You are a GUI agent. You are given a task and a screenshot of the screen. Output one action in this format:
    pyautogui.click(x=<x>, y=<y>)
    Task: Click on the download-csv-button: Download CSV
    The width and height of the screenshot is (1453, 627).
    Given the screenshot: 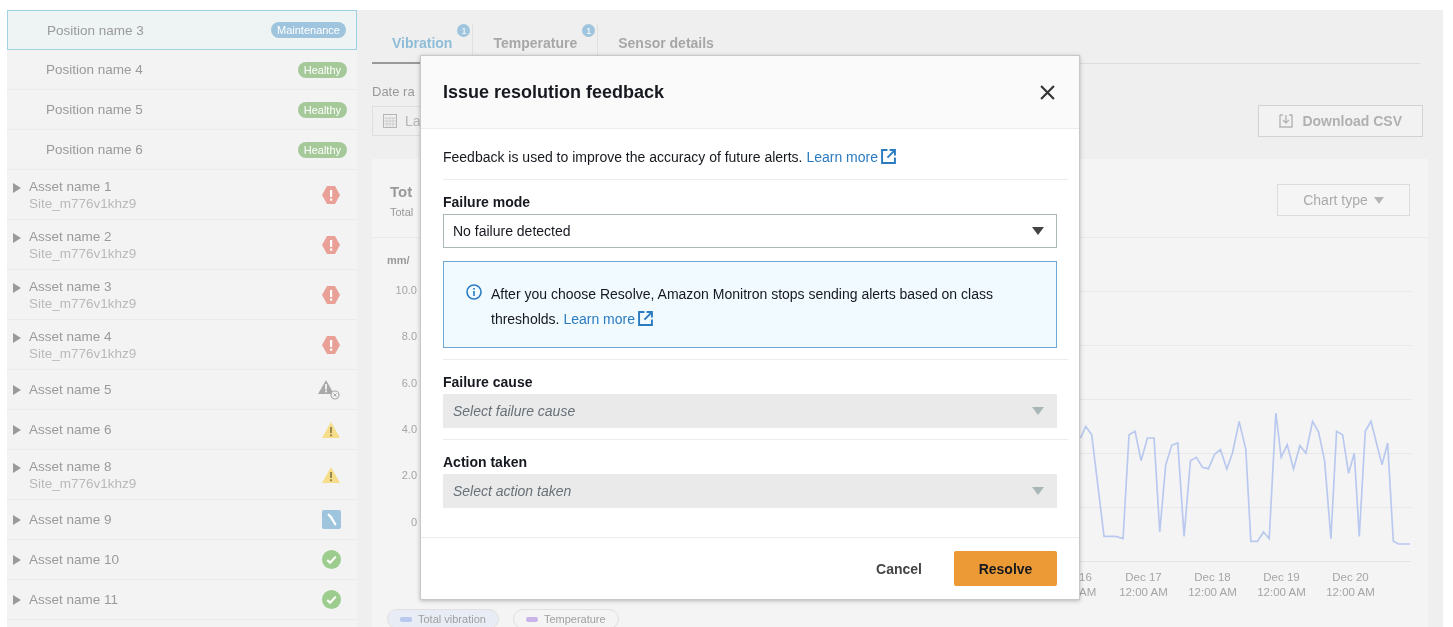 What is the action you would take?
    pyautogui.click(x=1340, y=121)
    